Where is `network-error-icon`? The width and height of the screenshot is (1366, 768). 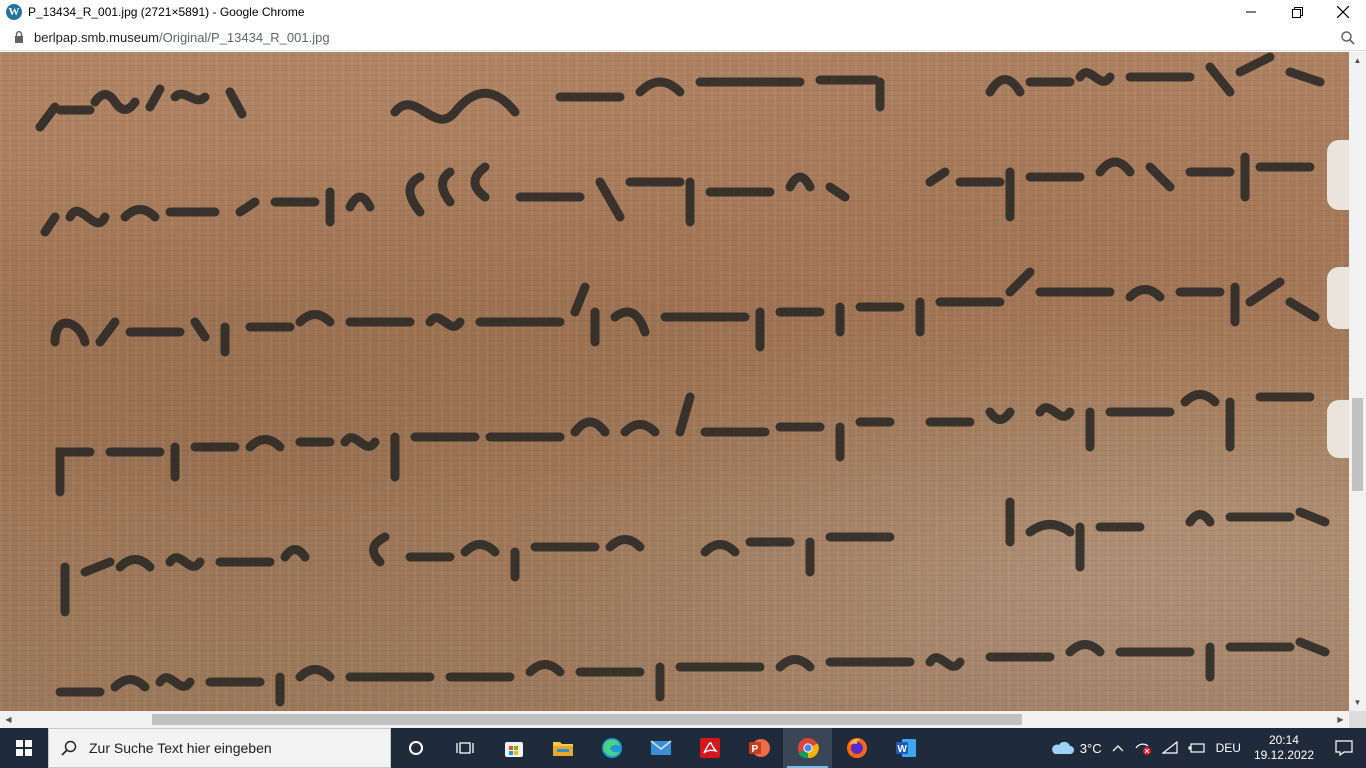
network-error-icon is located at coordinates (1143, 749).